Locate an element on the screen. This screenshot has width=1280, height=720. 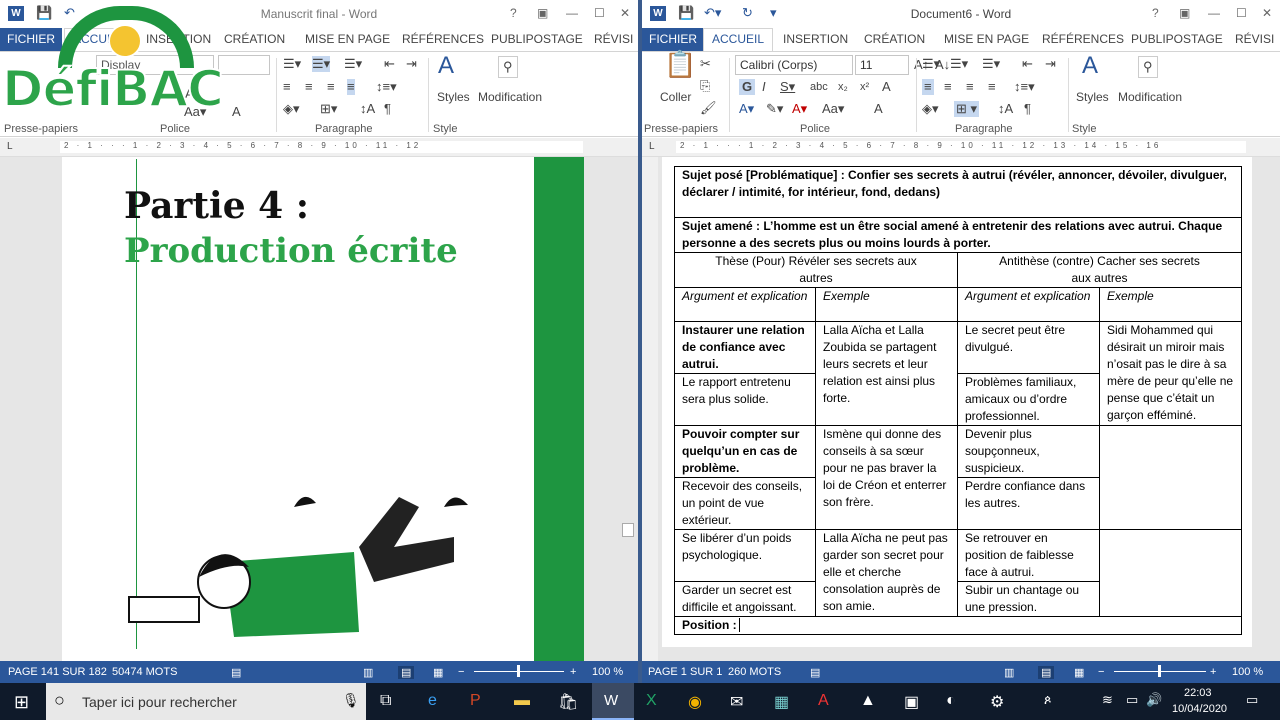
microphone-icon: 🎙 is located at coordinates (351, 700).